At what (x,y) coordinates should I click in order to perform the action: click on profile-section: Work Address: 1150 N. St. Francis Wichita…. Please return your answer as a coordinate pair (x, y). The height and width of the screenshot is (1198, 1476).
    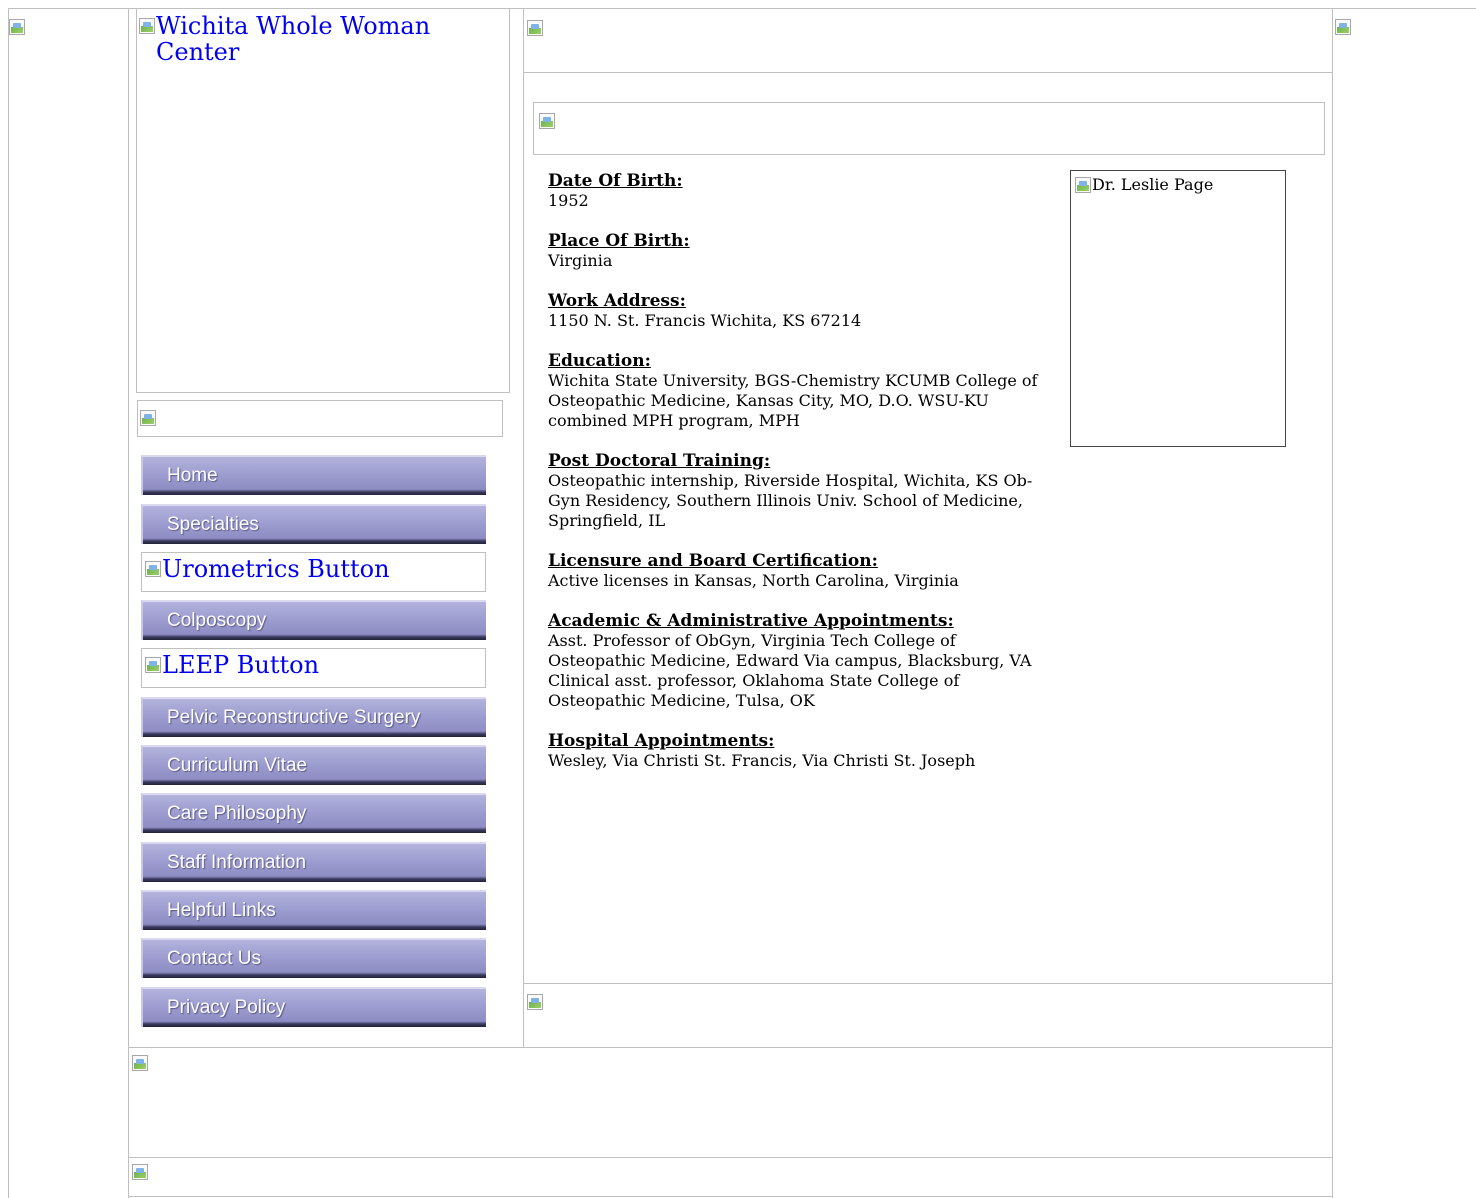
    Looking at the image, I should click on (800, 311).